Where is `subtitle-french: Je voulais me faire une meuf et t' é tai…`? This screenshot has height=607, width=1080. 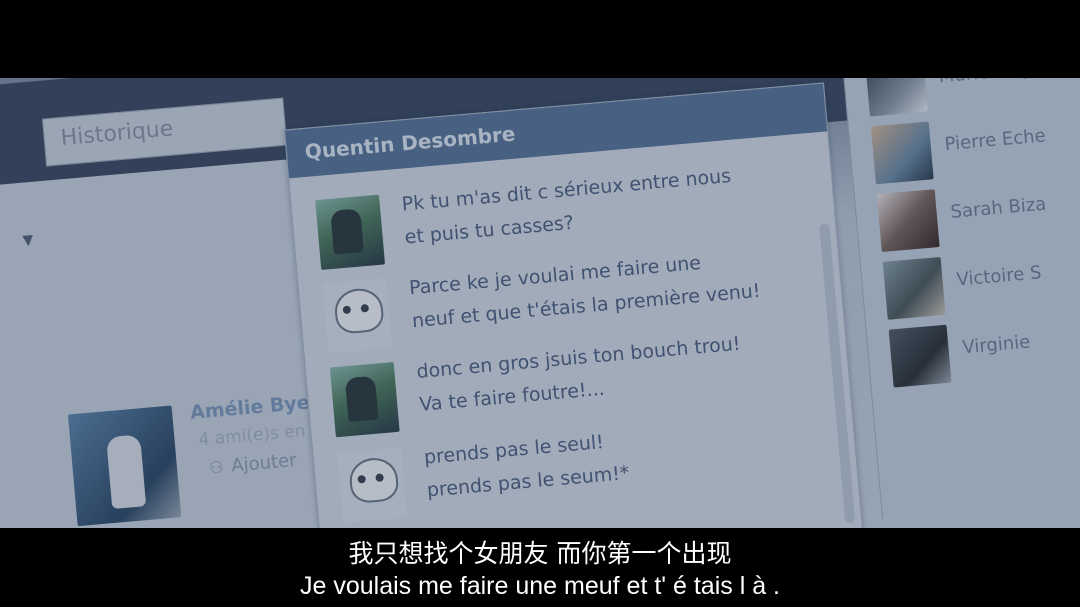 subtitle-french: Je voulais me faire une meuf et t' é tai… is located at coordinates (539, 586).